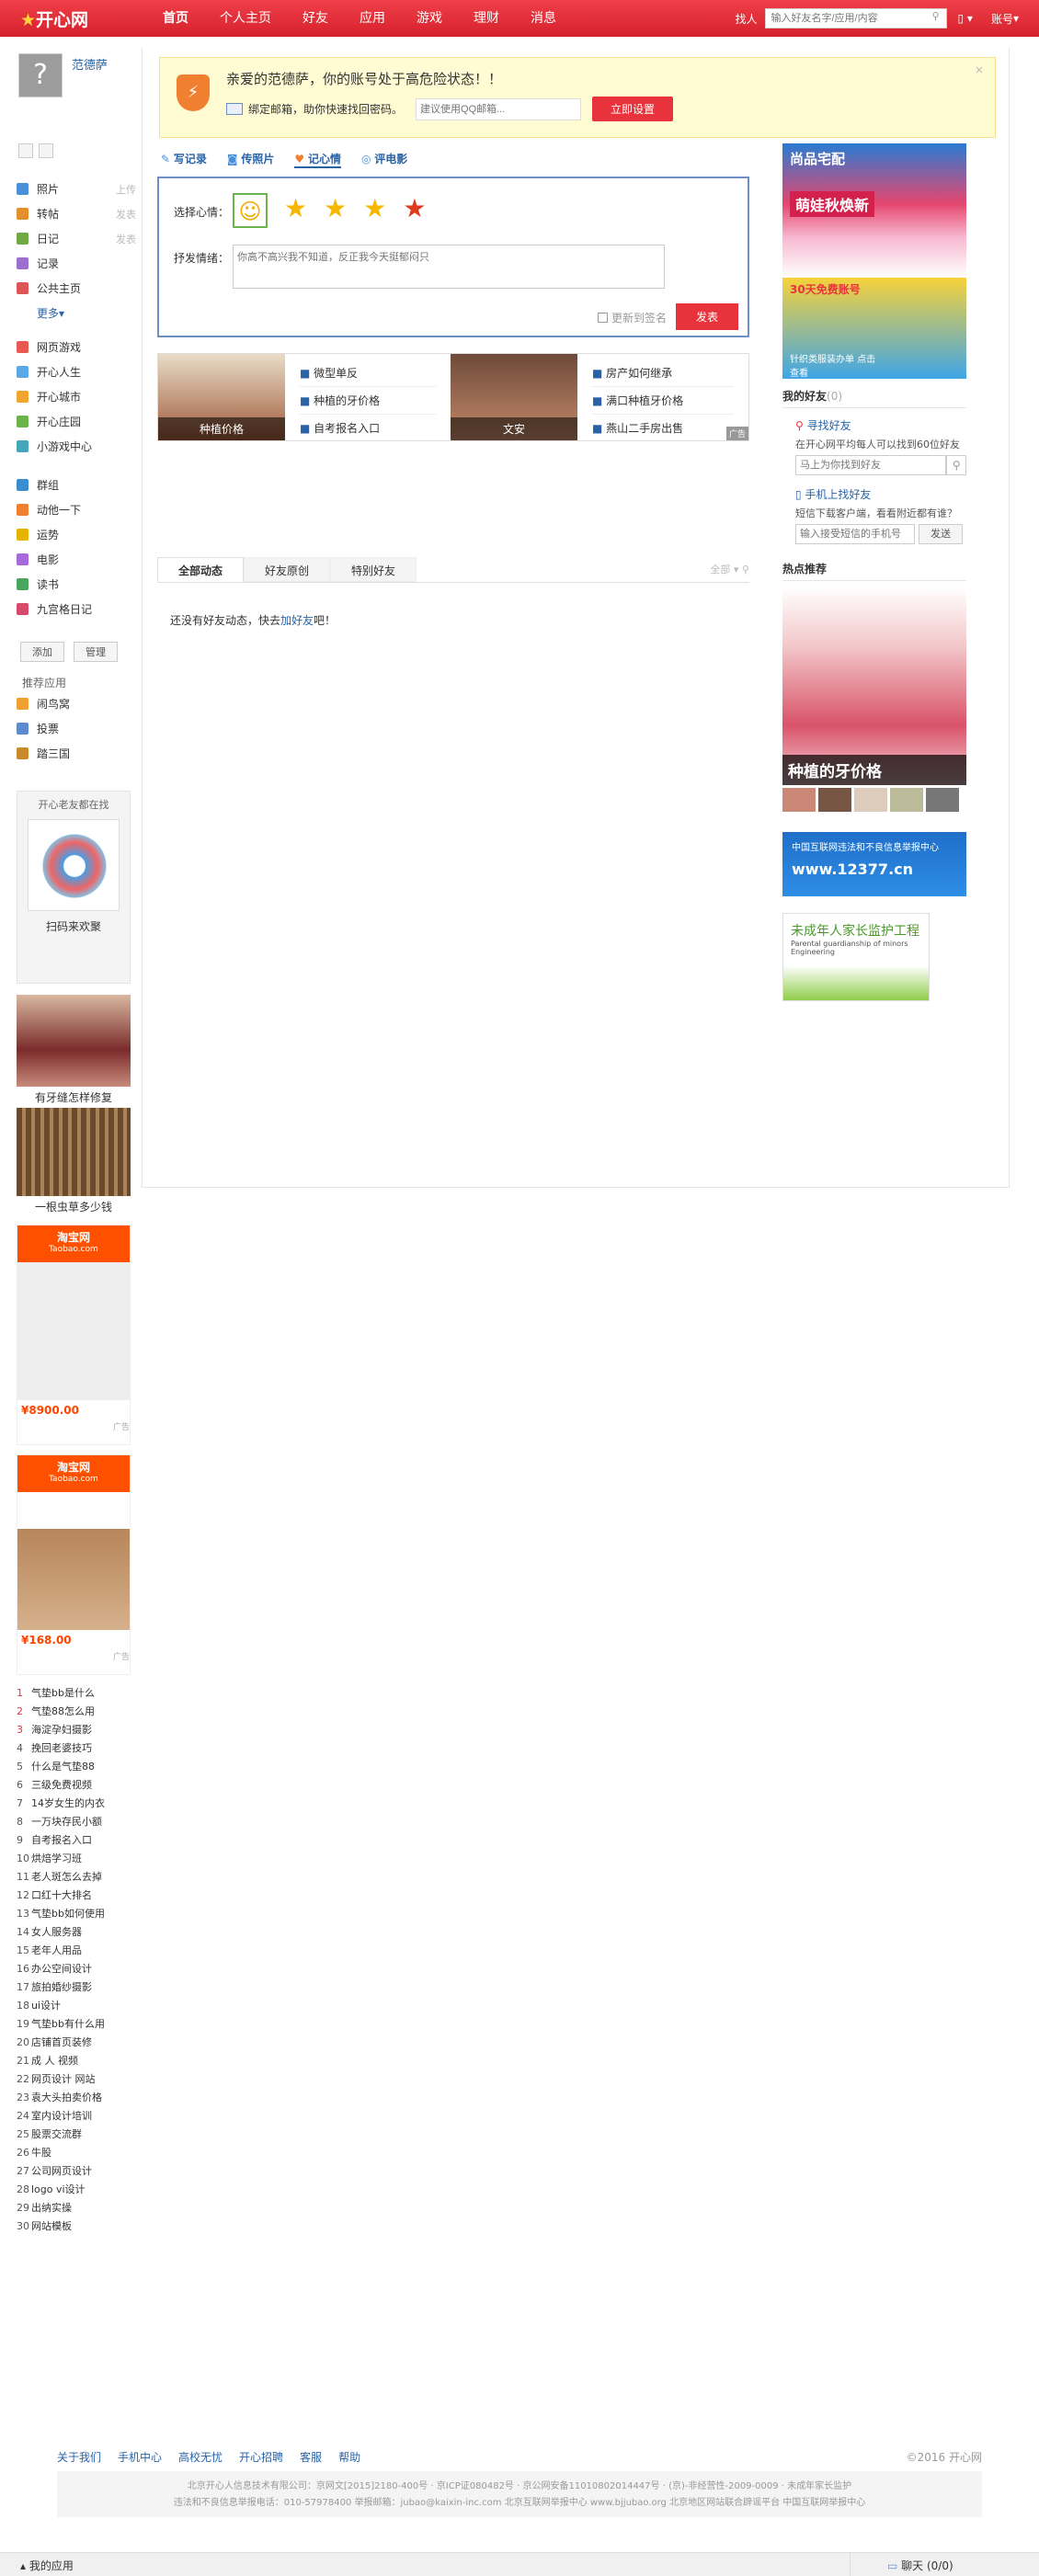 This screenshot has width=1039, height=2576. Describe the element at coordinates (486, 18) in the screenshot. I see `nav-finance: 理财` at that location.